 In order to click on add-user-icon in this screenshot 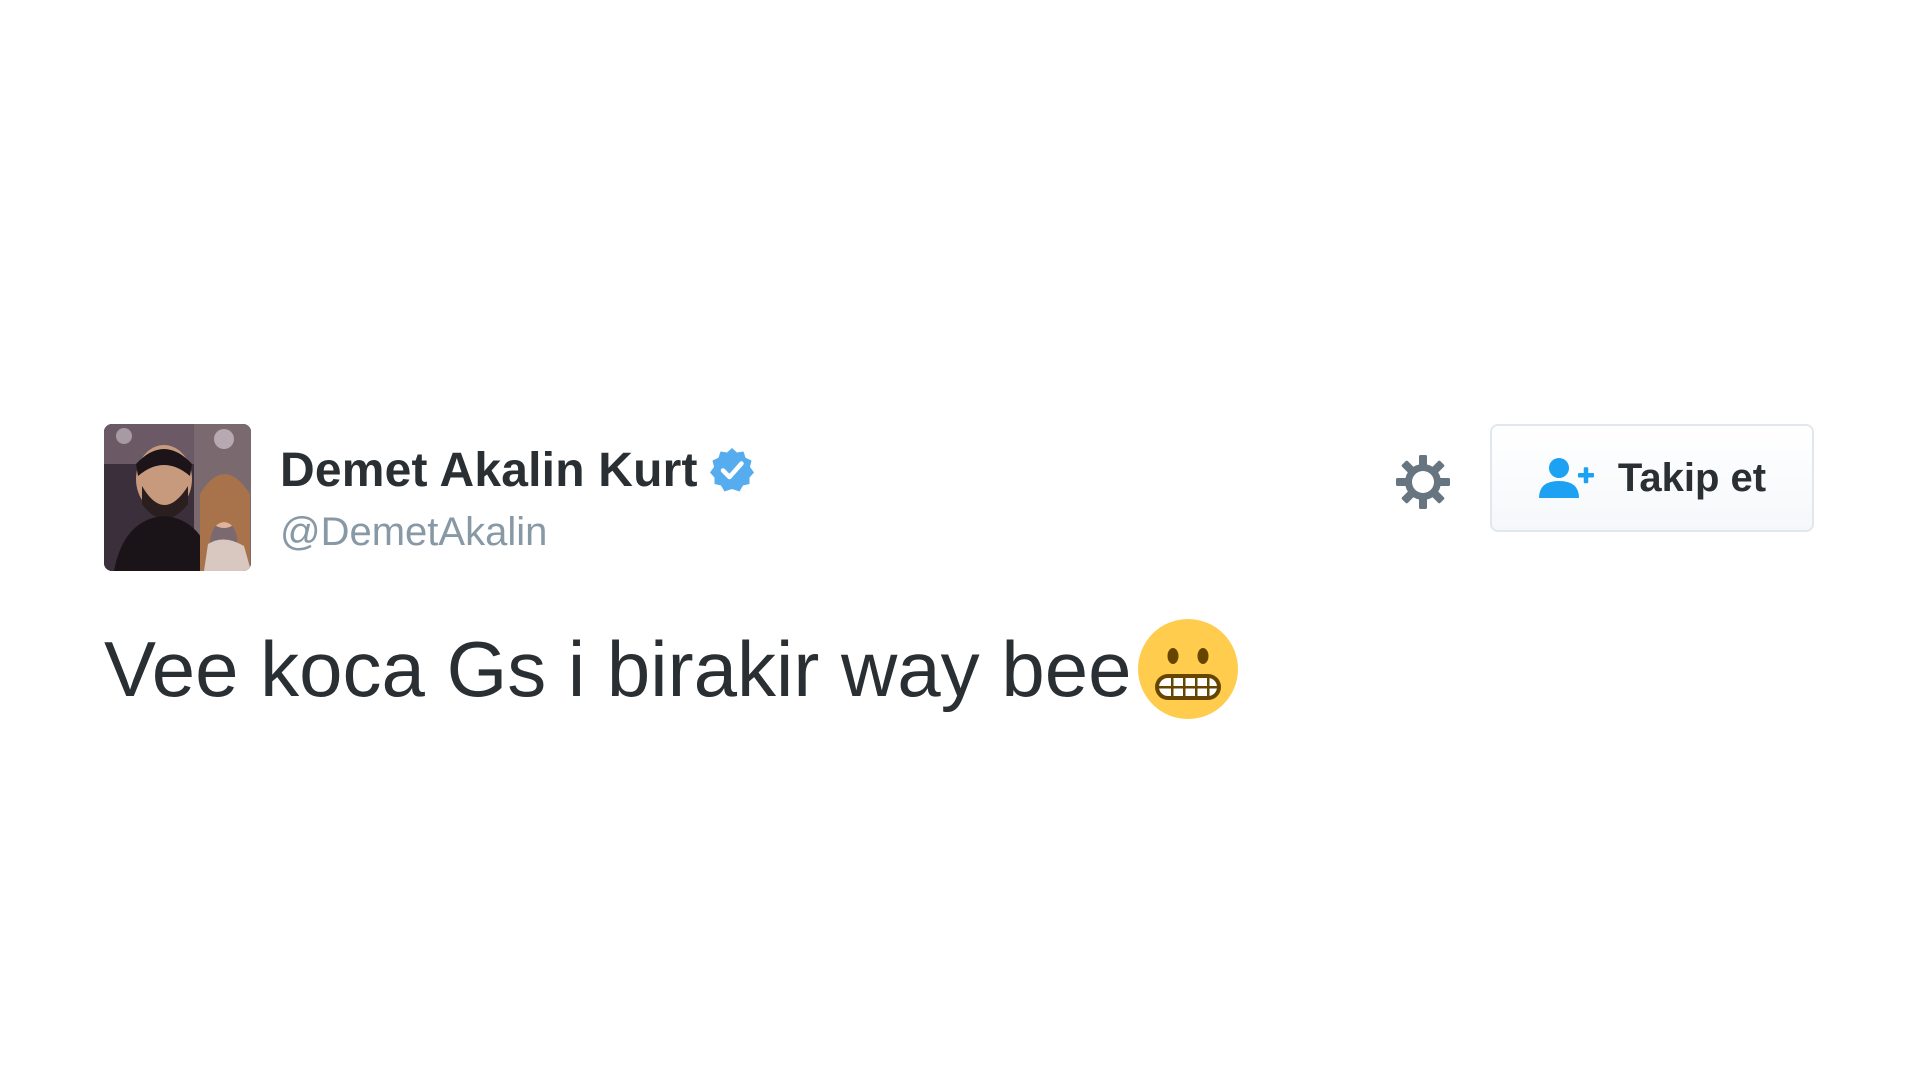, I will do `click(1567, 478)`.